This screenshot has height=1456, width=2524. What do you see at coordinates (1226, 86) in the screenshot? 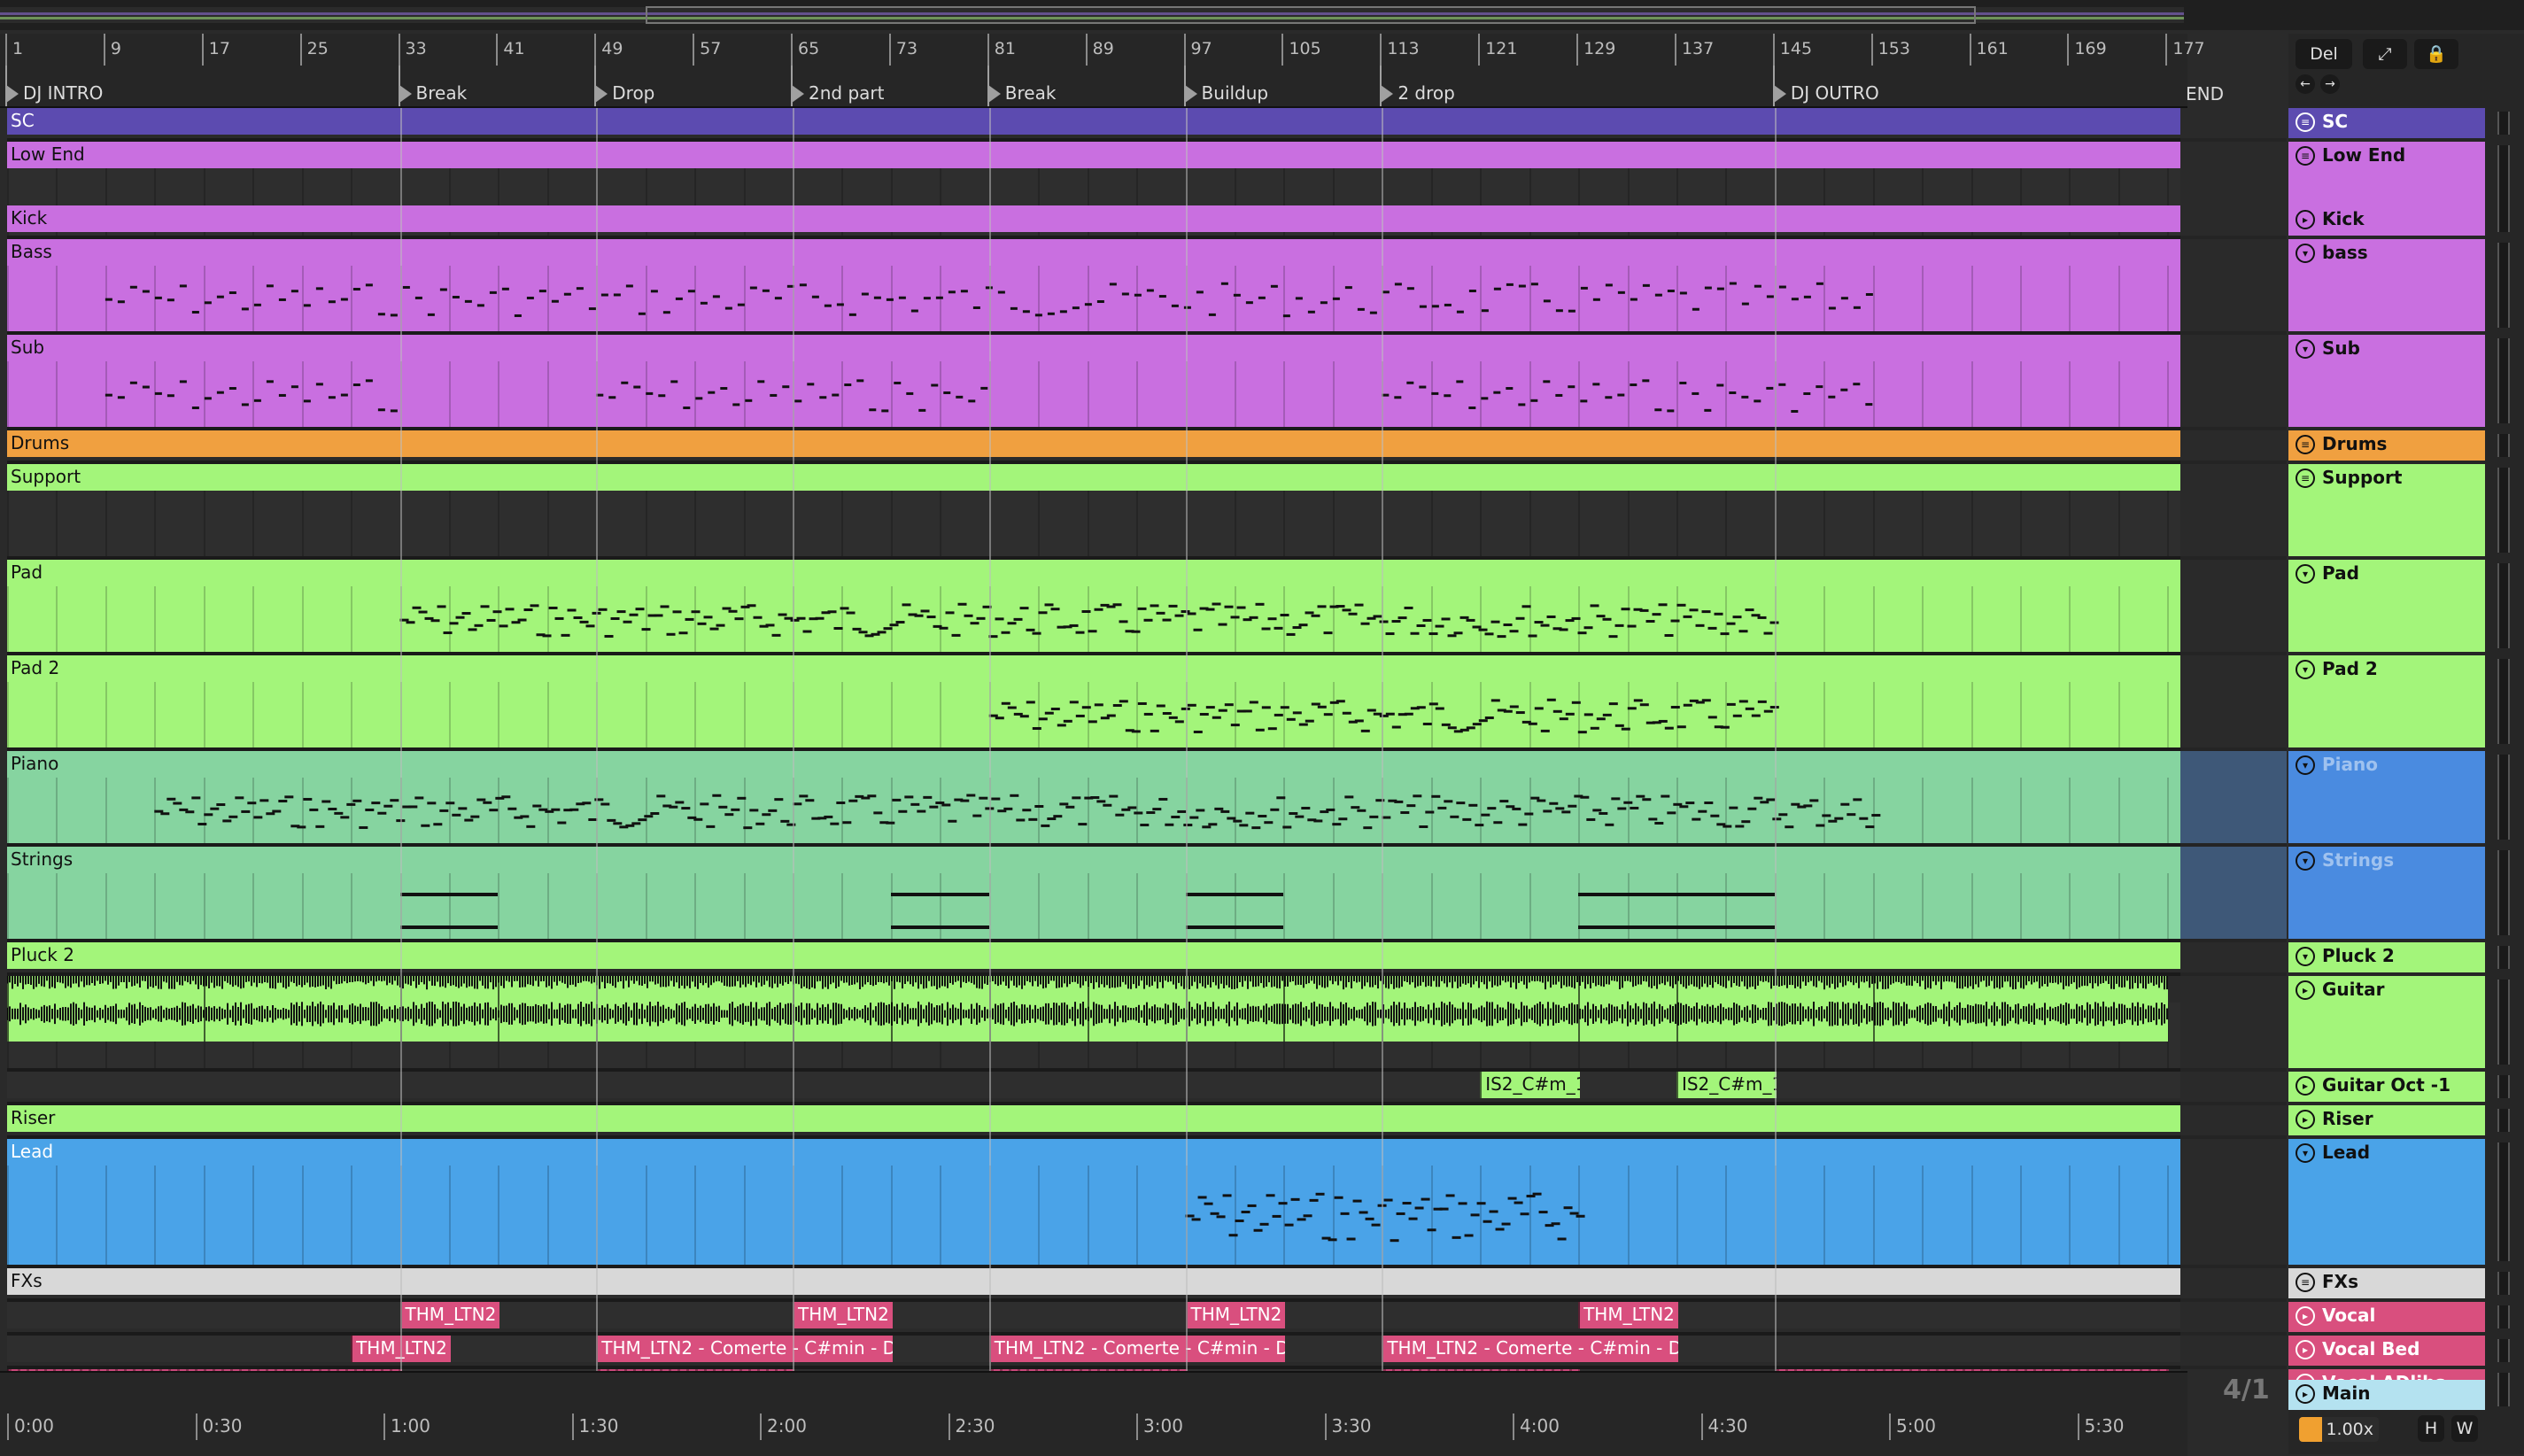
I see `locator: Buildup` at bounding box center [1226, 86].